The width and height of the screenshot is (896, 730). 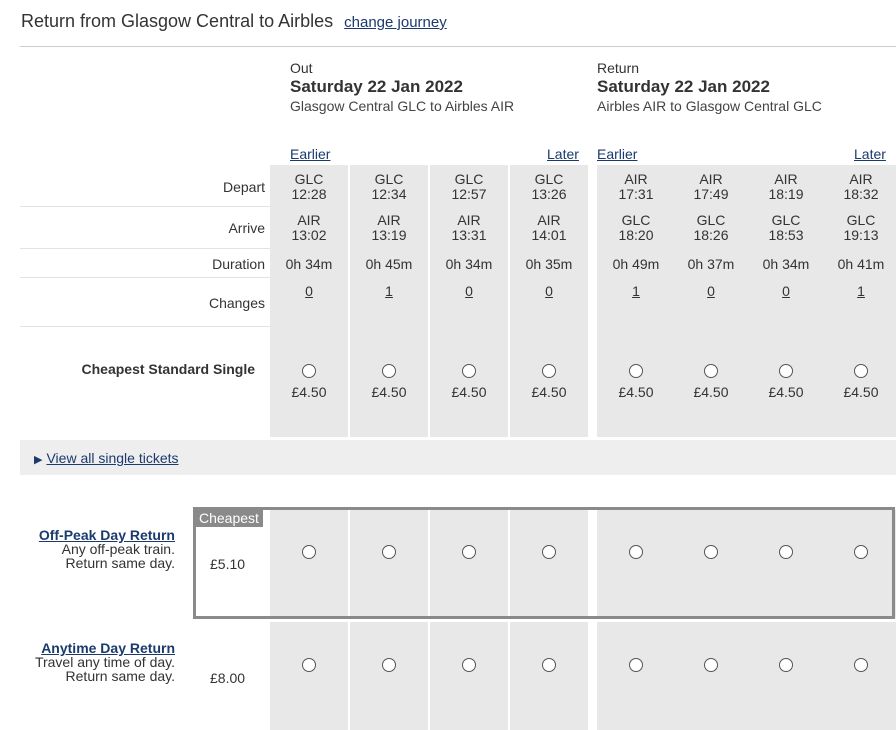 I want to click on out-earlier-link: Earlier, so click(x=310, y=154).